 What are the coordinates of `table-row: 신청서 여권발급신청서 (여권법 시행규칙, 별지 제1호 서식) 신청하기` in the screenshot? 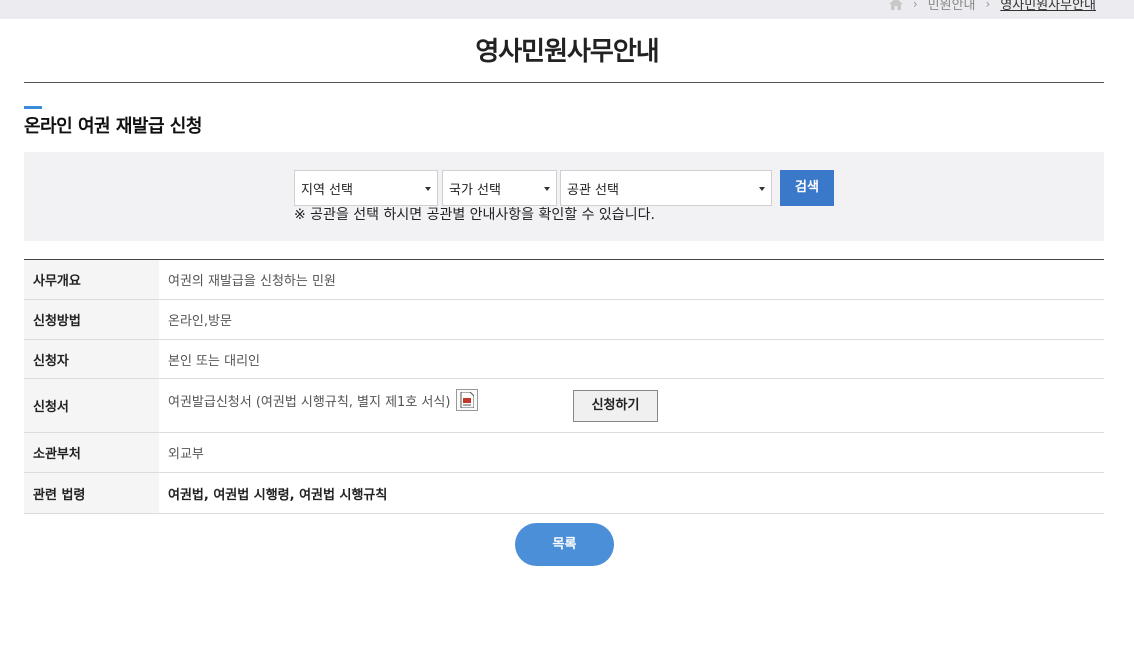 It's located at (564, 406).